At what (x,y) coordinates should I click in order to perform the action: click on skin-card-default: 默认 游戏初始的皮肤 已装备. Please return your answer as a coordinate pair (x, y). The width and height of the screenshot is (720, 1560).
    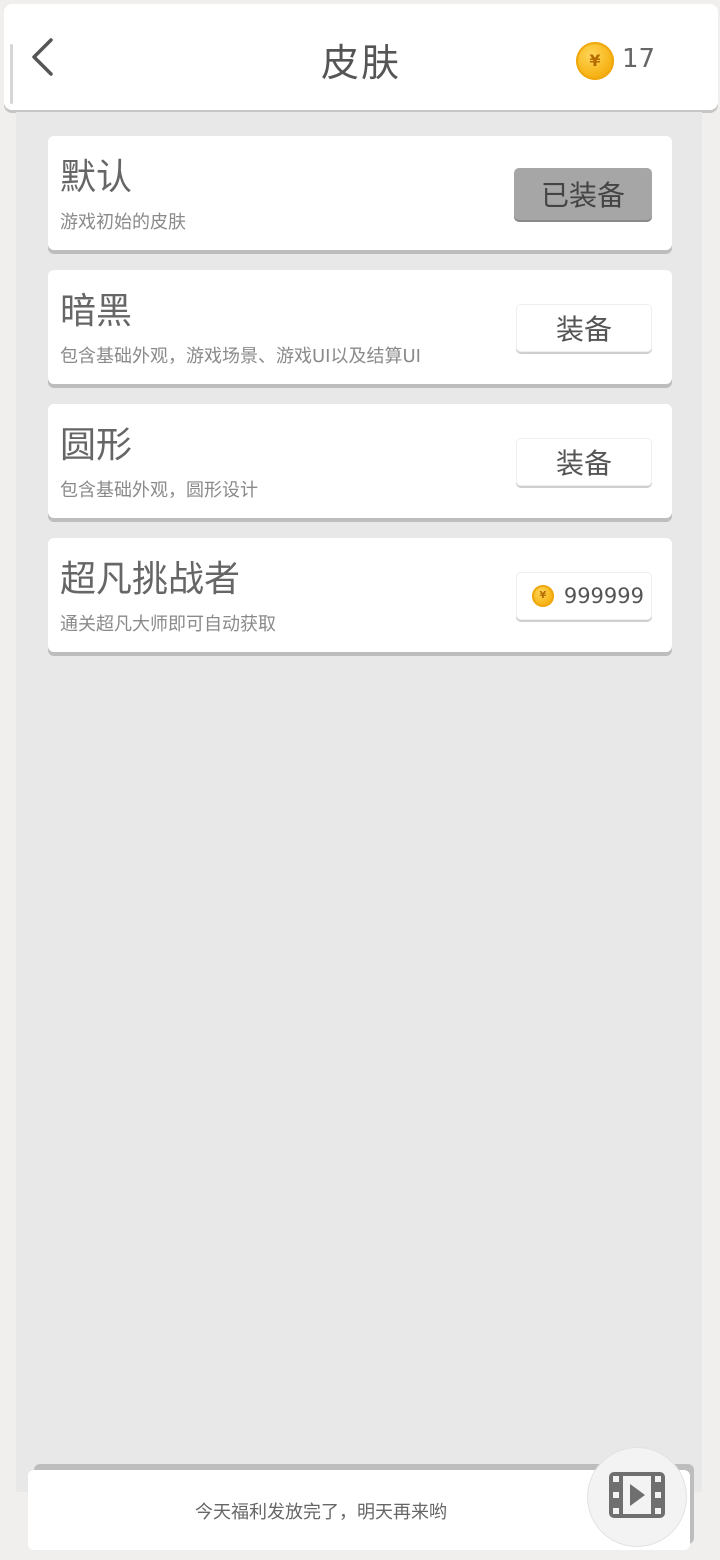
    Looking at the image, I should click on (360, 193).